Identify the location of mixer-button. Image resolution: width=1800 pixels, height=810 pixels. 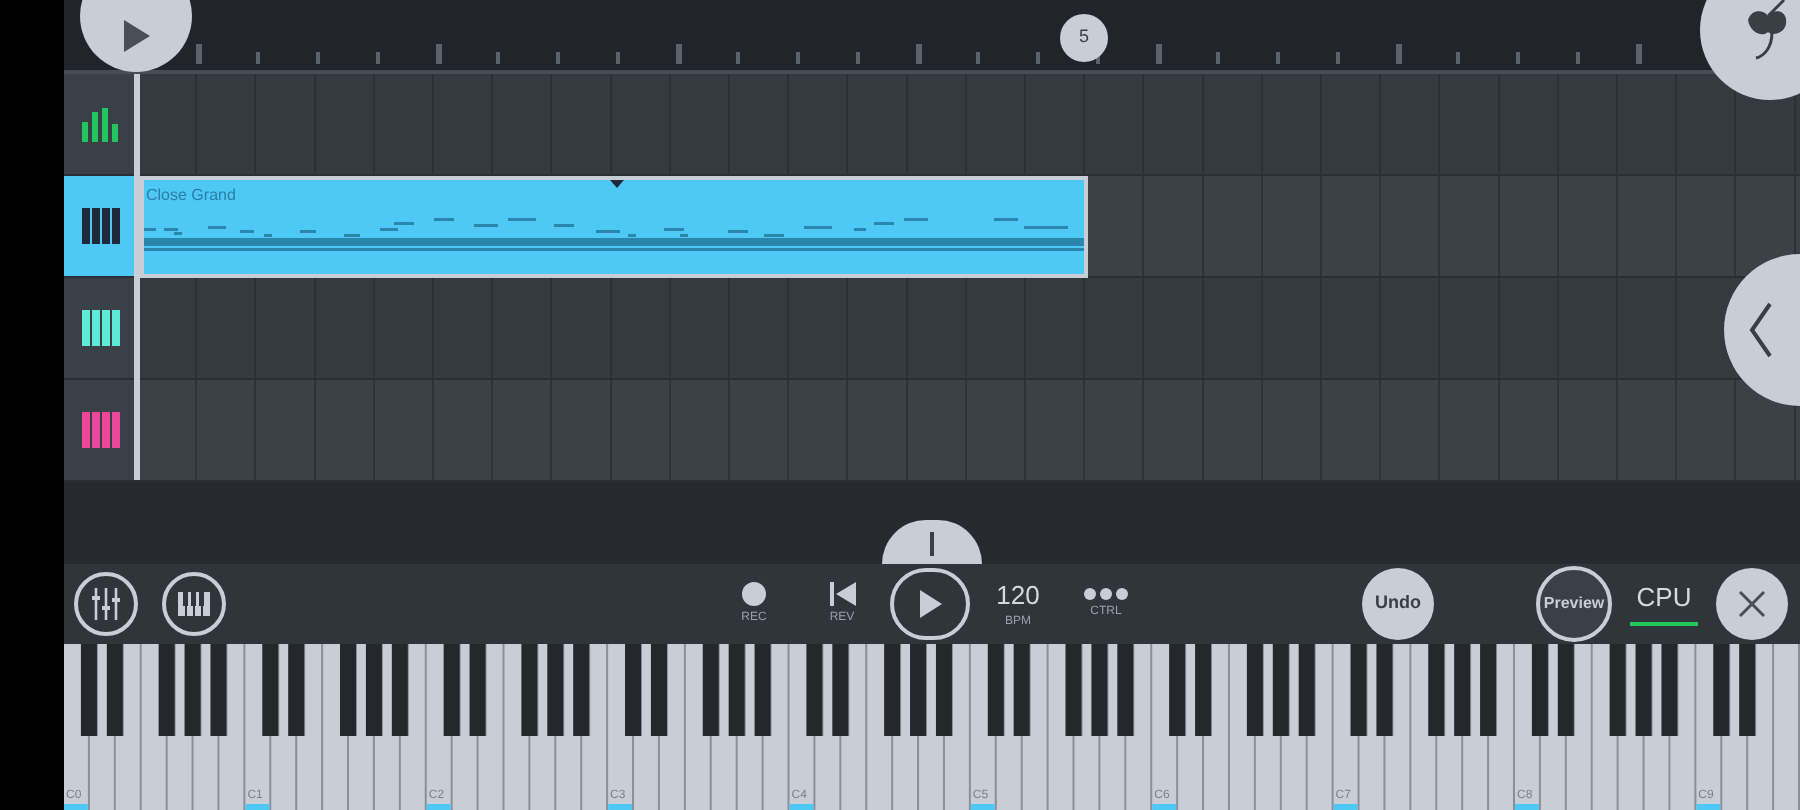
(106, 604).